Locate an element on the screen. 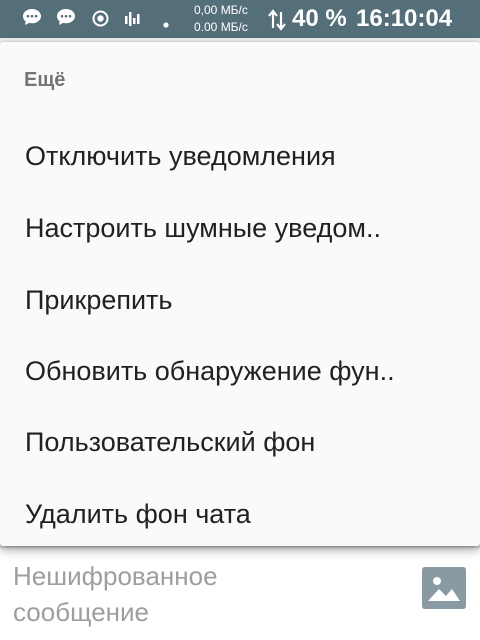 Image resolution: width=480 pixels, height=640 pixels. menu-item-refresh-feature-discovery: Обновить обнаружение фун.. is located at coordinates (240, 371).